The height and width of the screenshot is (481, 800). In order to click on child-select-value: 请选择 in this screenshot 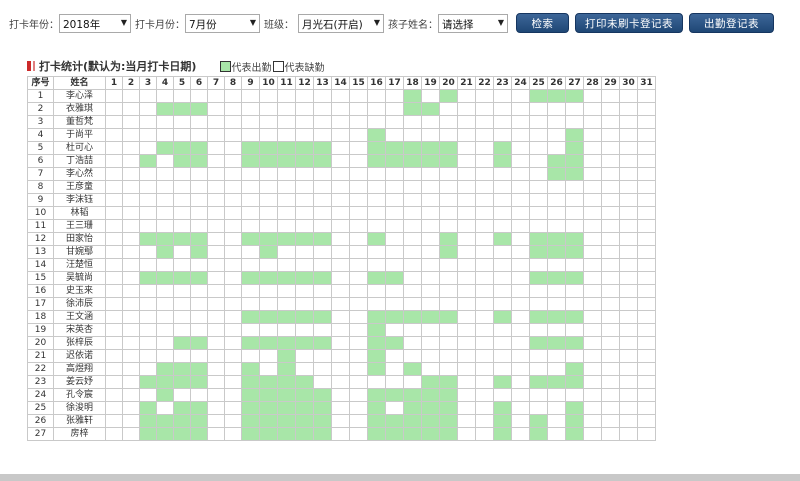, I will do `click(458, 24)`.